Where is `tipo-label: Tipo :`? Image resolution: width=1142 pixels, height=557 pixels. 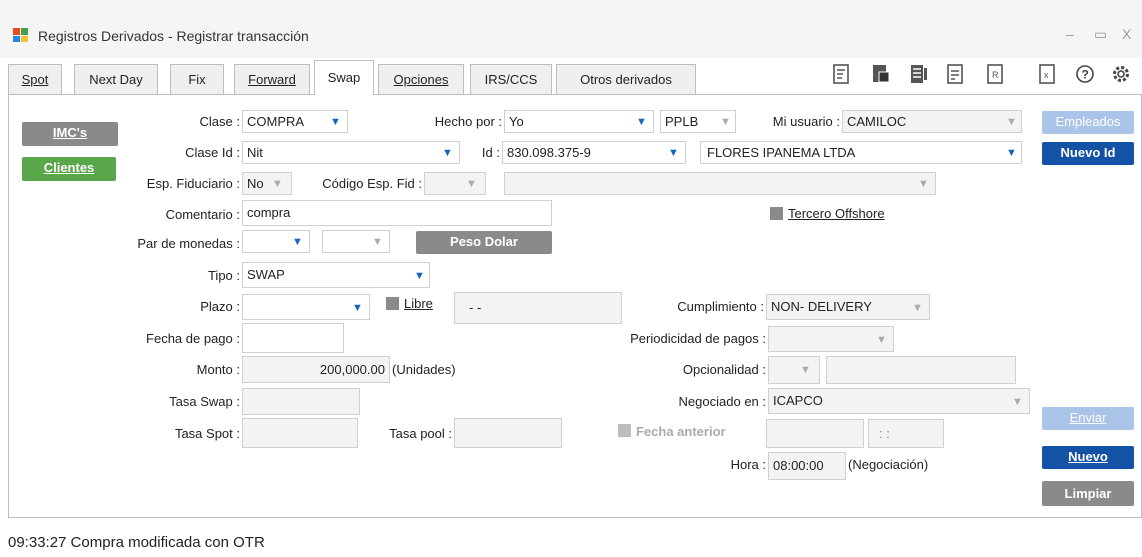
tipo-label: Tipo : is located at coordinates (223, 275).